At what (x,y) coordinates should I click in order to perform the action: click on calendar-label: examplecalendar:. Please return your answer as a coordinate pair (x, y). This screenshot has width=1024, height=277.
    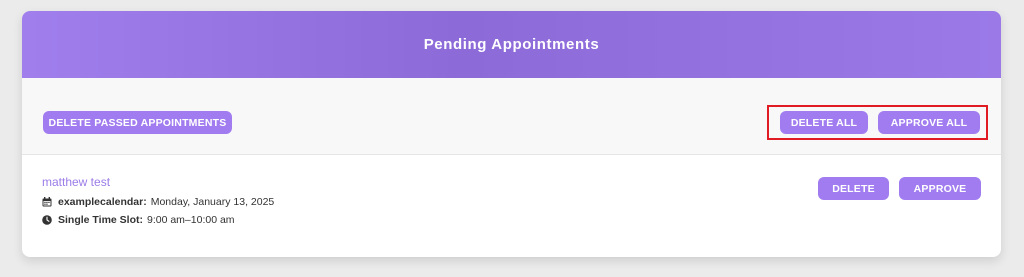
    Looking at the image, I should click on (102, 202).